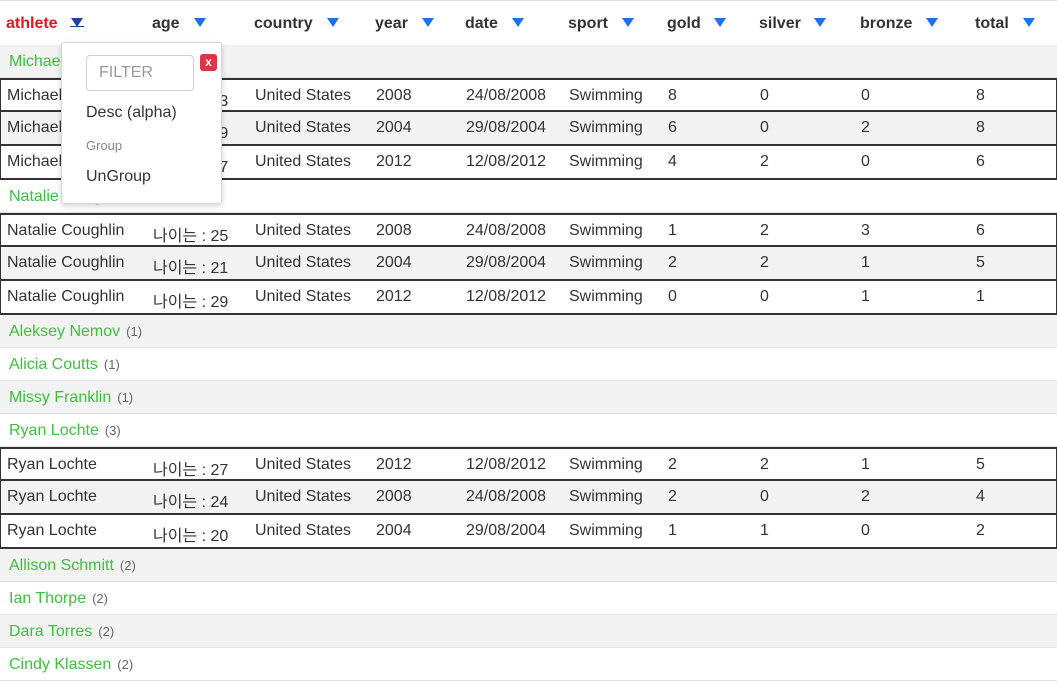  What do you see at coordinates (140, 73) in the screenshot?
I see `filter-input` at bounding box center [140, 73].